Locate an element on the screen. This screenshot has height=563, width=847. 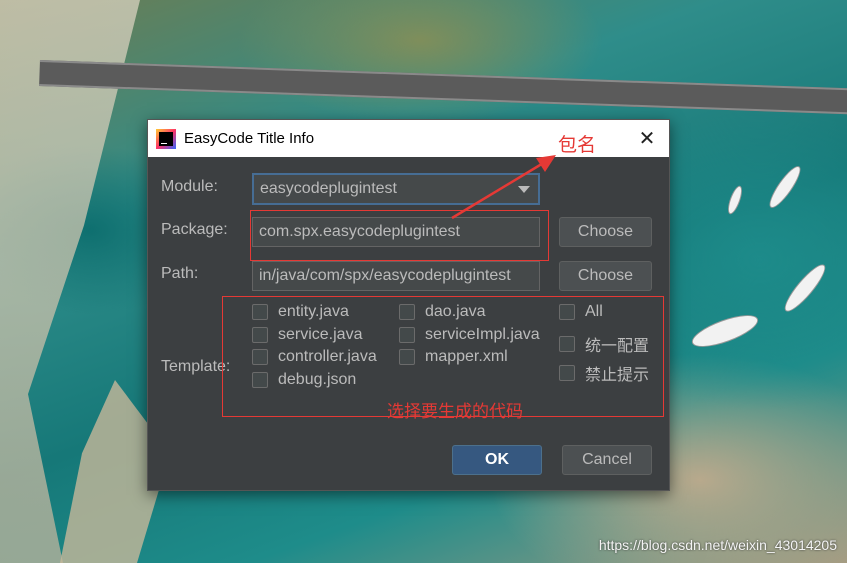
ok-button: OK is located at coordinates (497, 460).